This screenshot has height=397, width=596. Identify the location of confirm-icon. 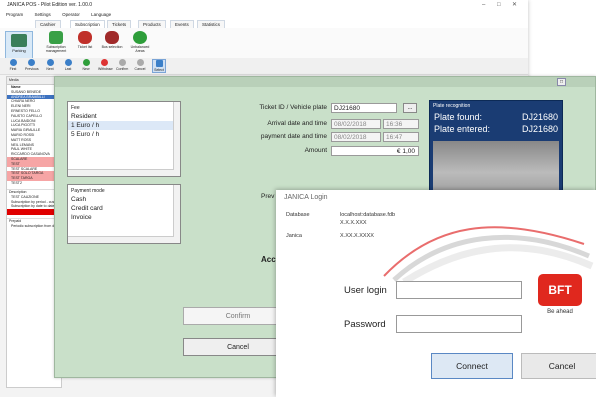
(122, 62).